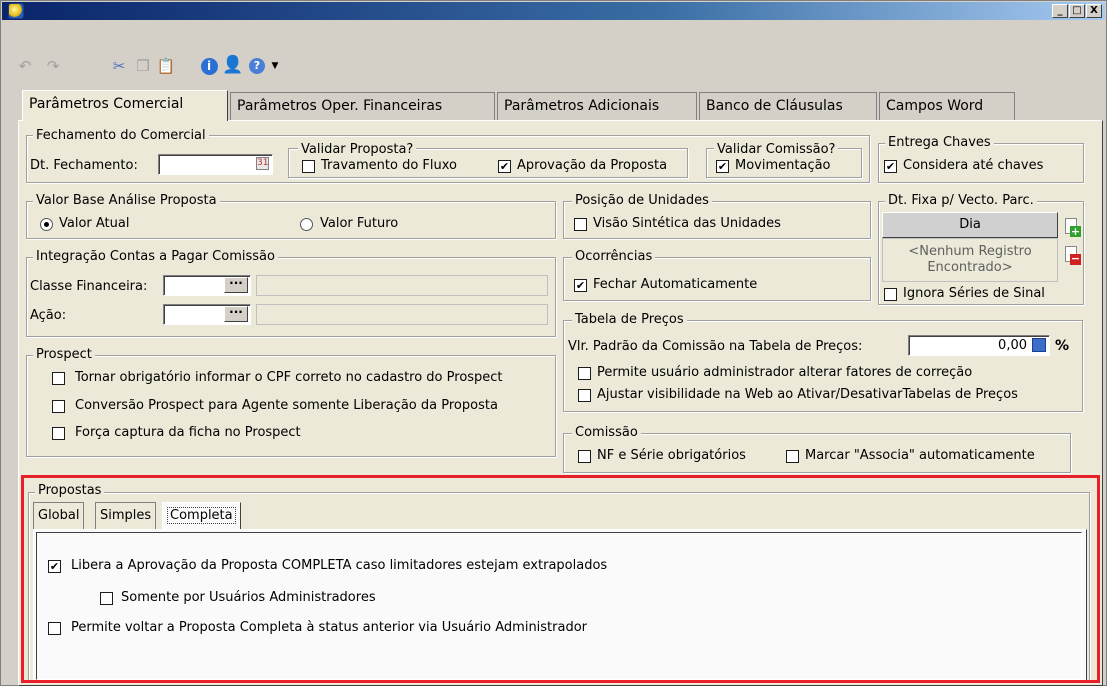 Image resolution: width=1107 pixels, height=686 pixels. What do you see at coordinates (592, 165) in the screenshot?
I see `aprovacao-label: Aprovação da Proposta` at bounding box center [592, 165].